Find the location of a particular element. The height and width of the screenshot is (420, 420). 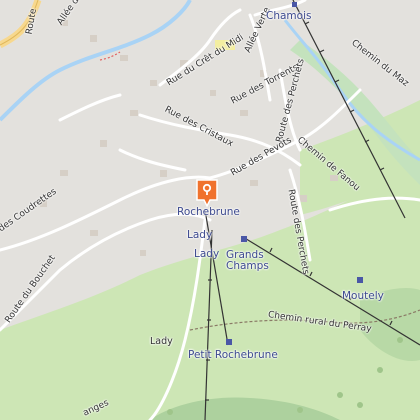

place-label-grands-champs: Grands Champs is located at coordinates (247, 260).